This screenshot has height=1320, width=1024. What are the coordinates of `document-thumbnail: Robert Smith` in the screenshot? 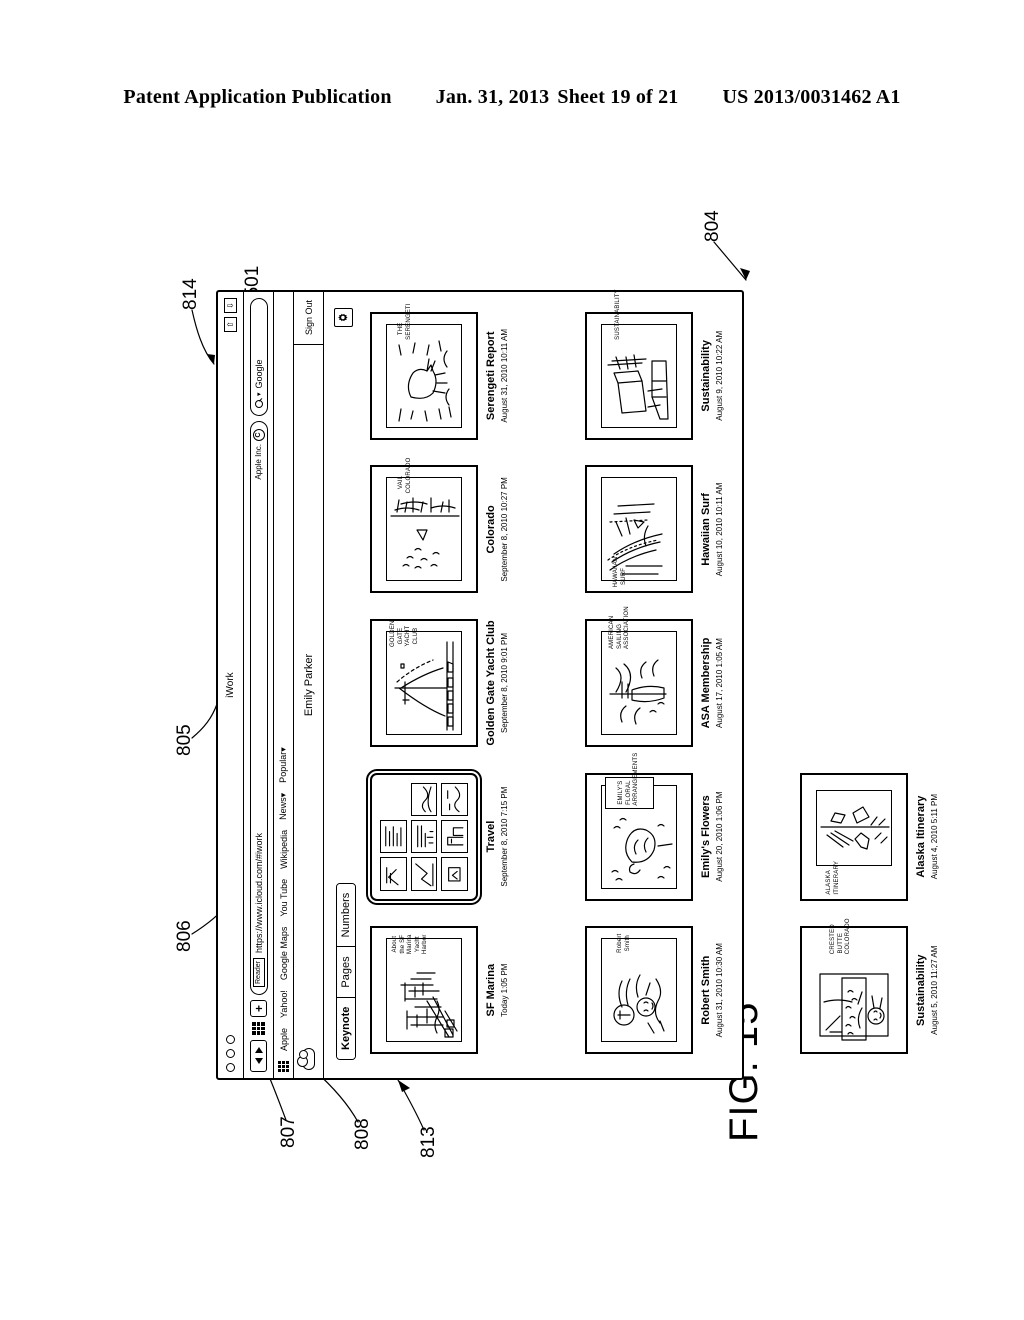 It's located at (639, 990).